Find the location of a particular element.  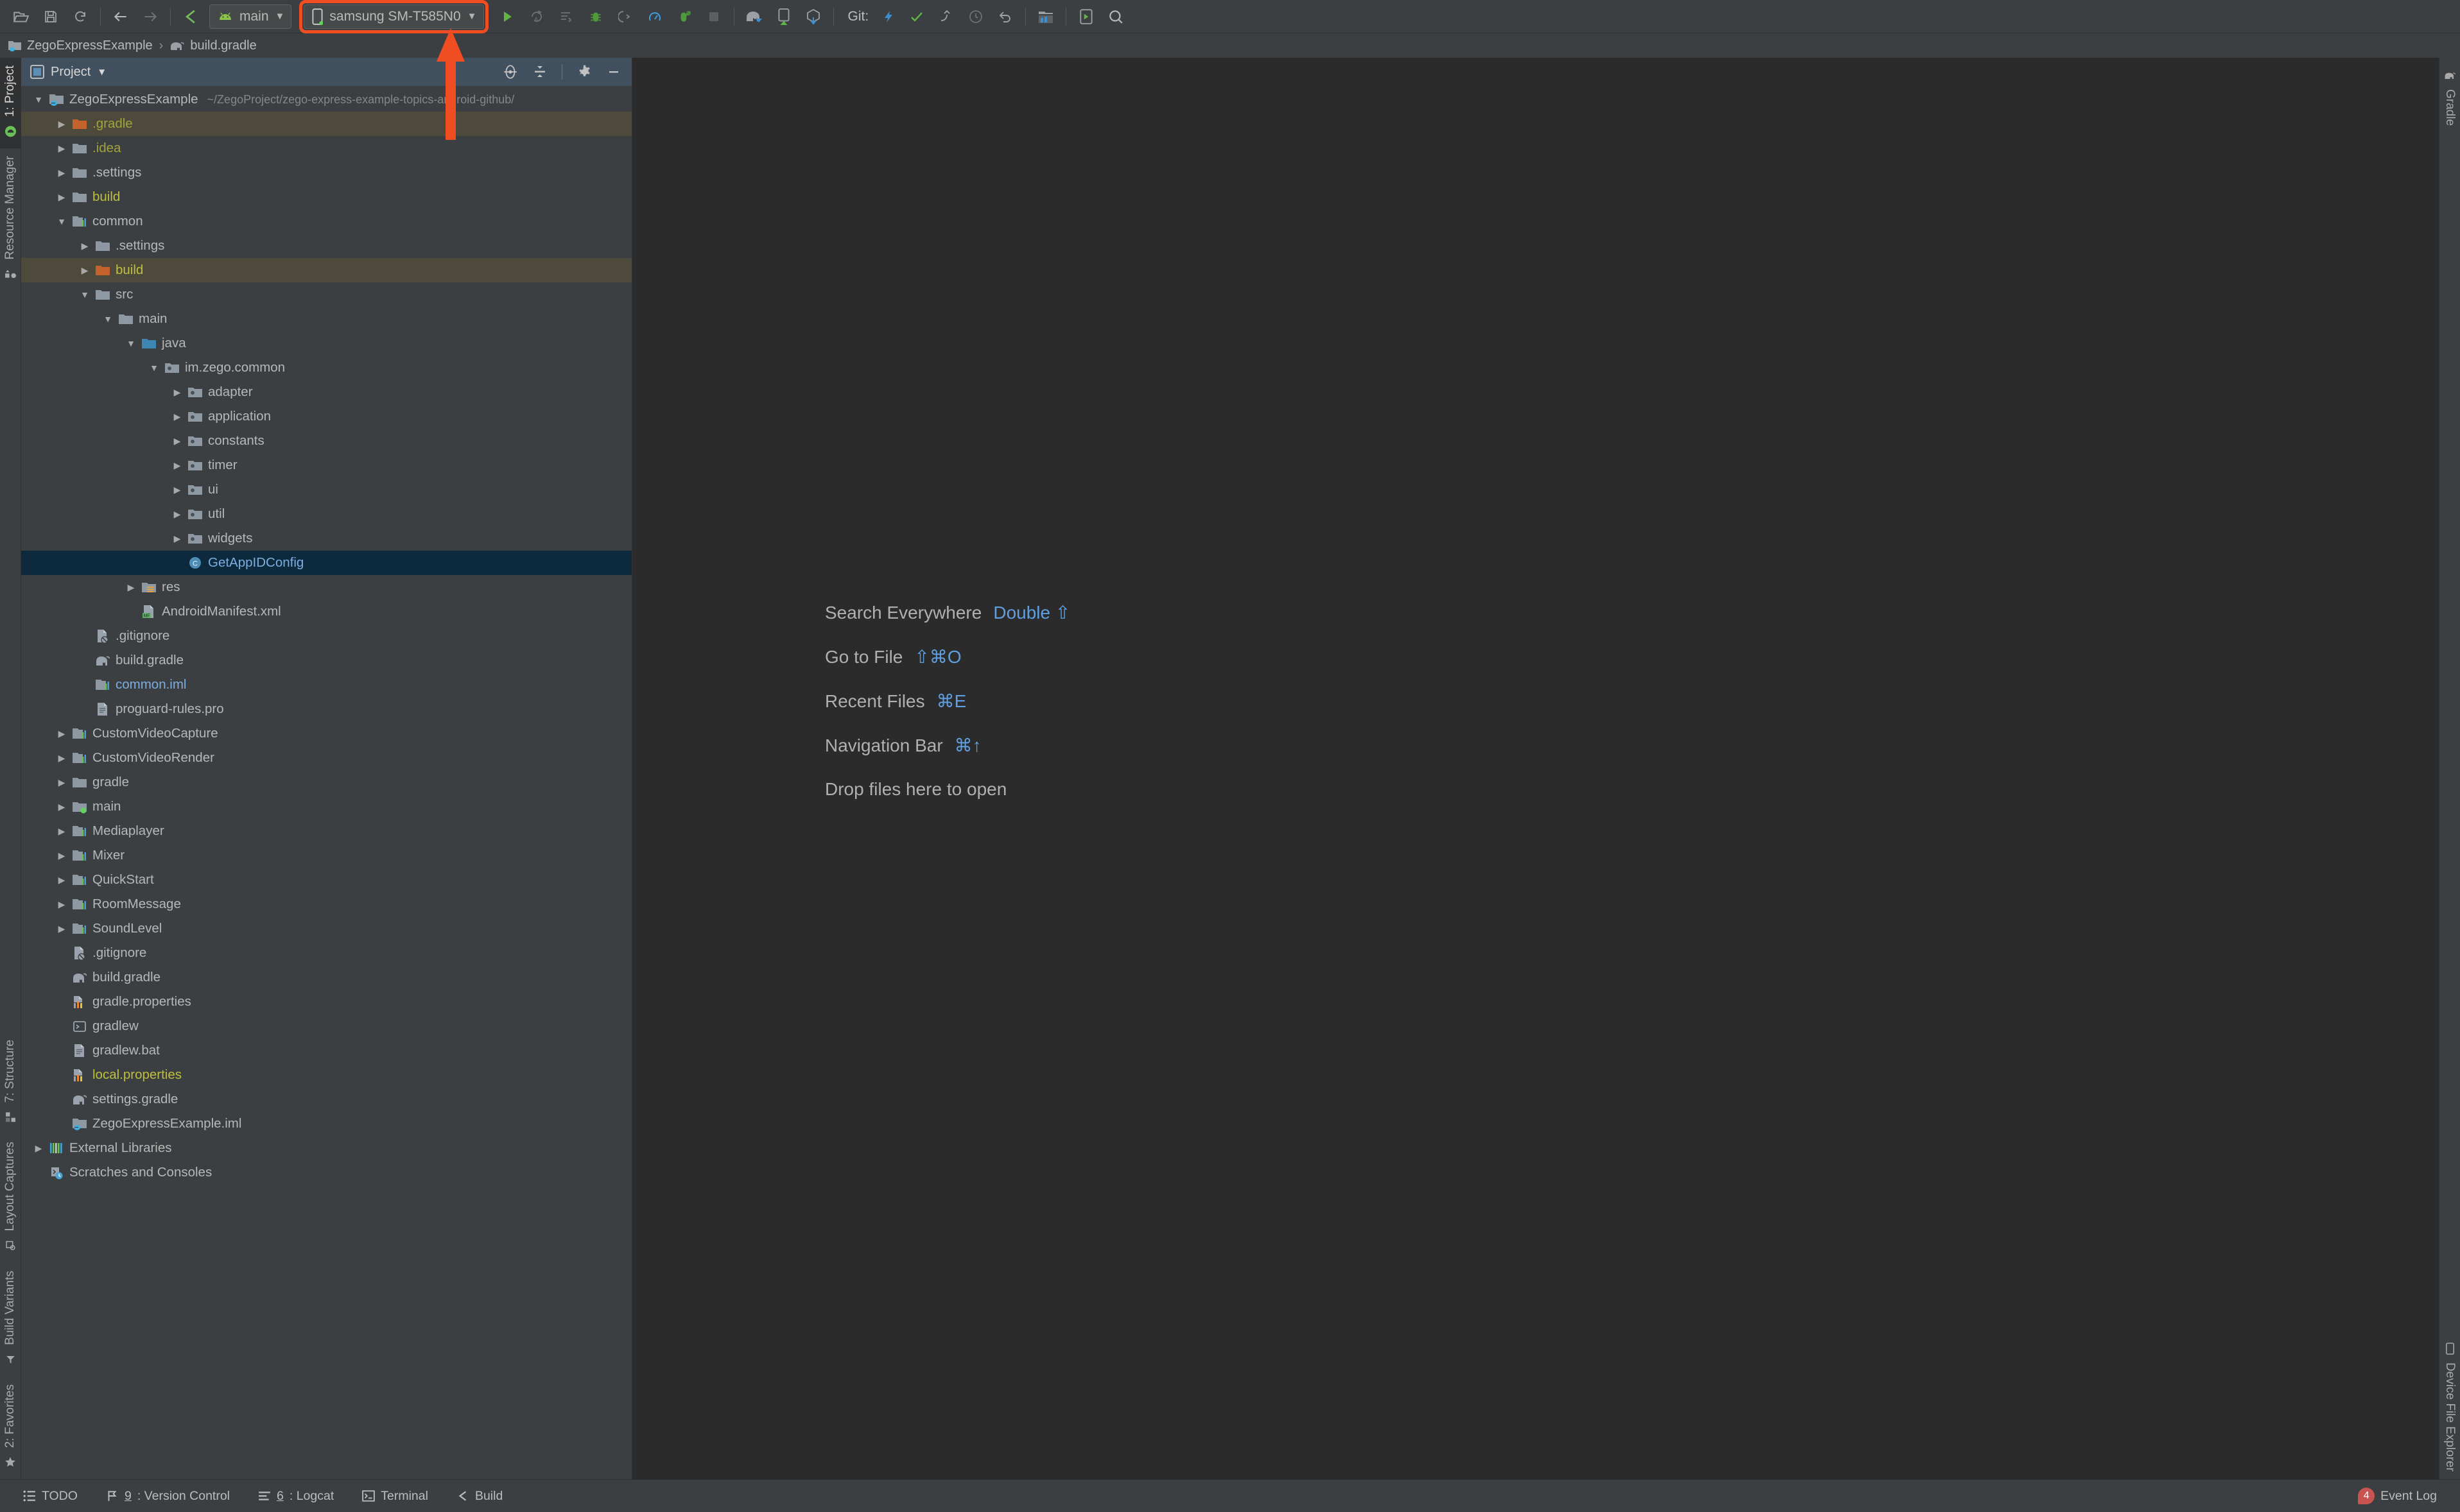

project-structure-icon is located at coordinates (1046, 17).